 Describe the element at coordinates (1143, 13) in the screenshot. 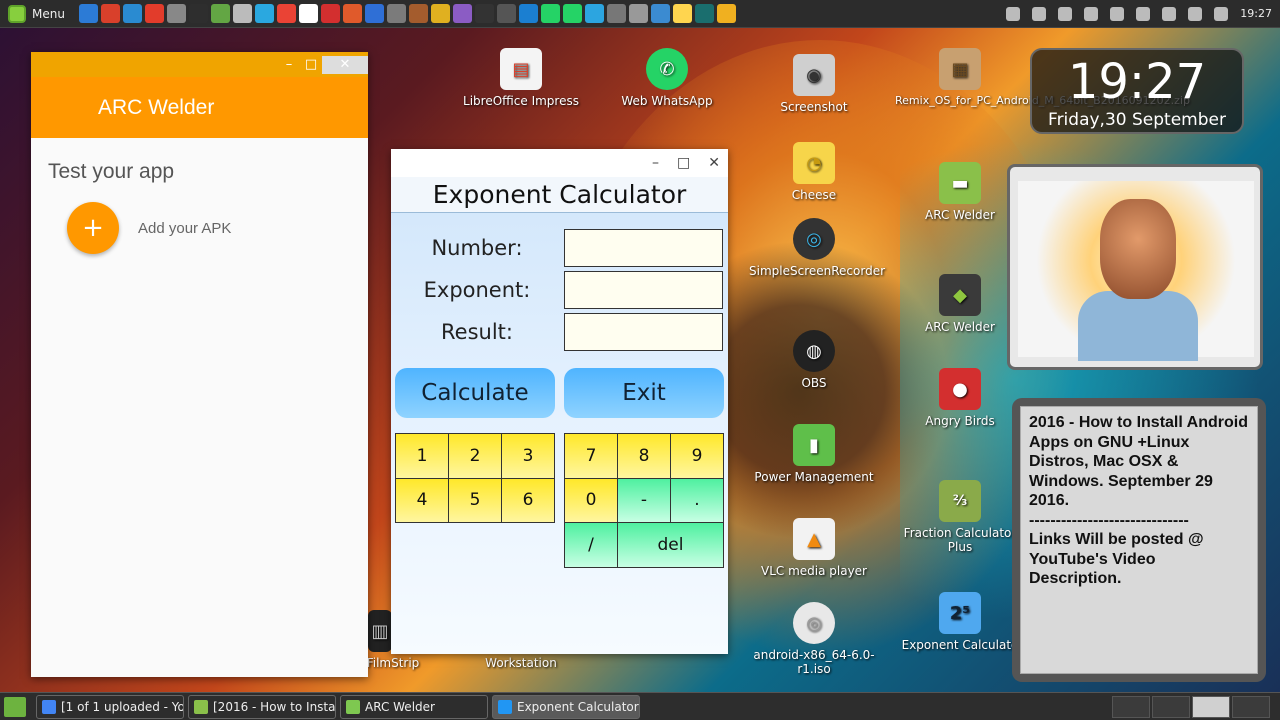

I see `user-icon` at that location.